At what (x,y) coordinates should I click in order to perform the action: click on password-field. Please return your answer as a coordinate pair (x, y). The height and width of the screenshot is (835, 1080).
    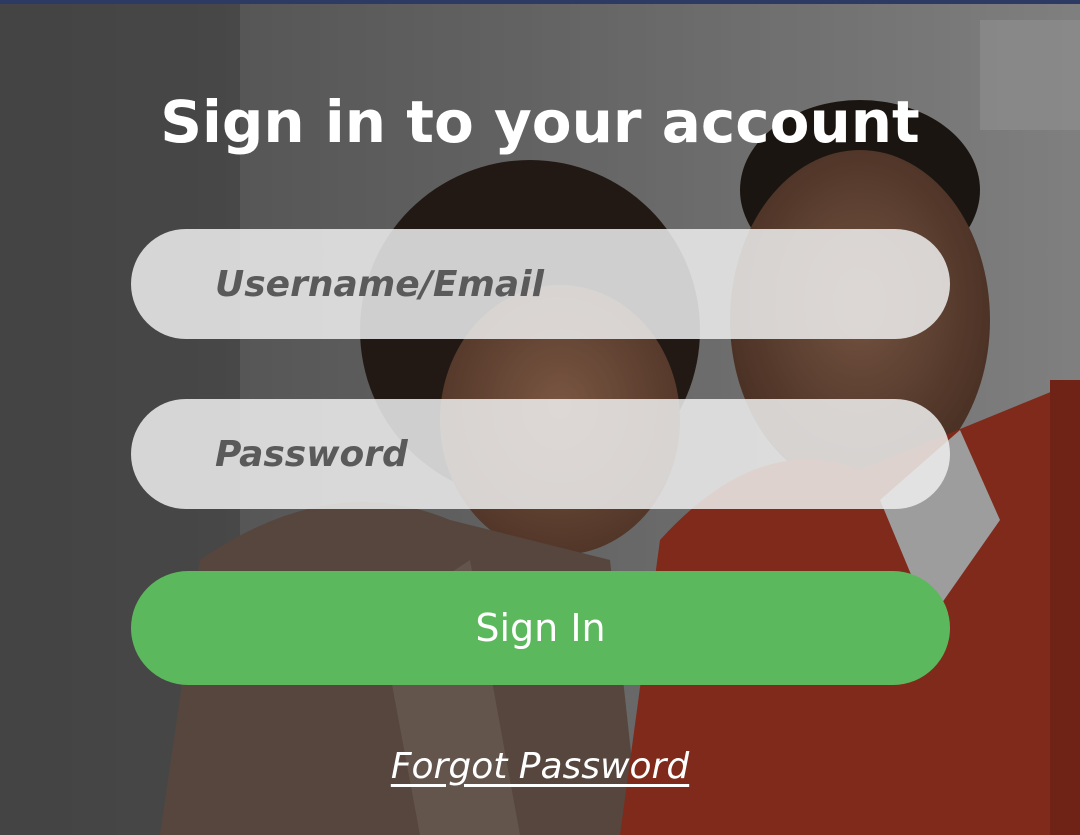
    Looking at the image, I should click on (540, 454).